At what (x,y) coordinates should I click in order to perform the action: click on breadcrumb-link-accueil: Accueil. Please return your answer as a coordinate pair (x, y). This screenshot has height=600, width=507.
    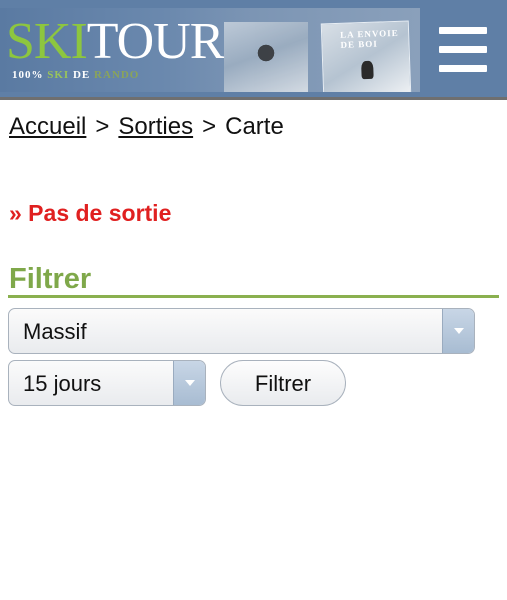
    Looking at the image, I should click on (47, 126).